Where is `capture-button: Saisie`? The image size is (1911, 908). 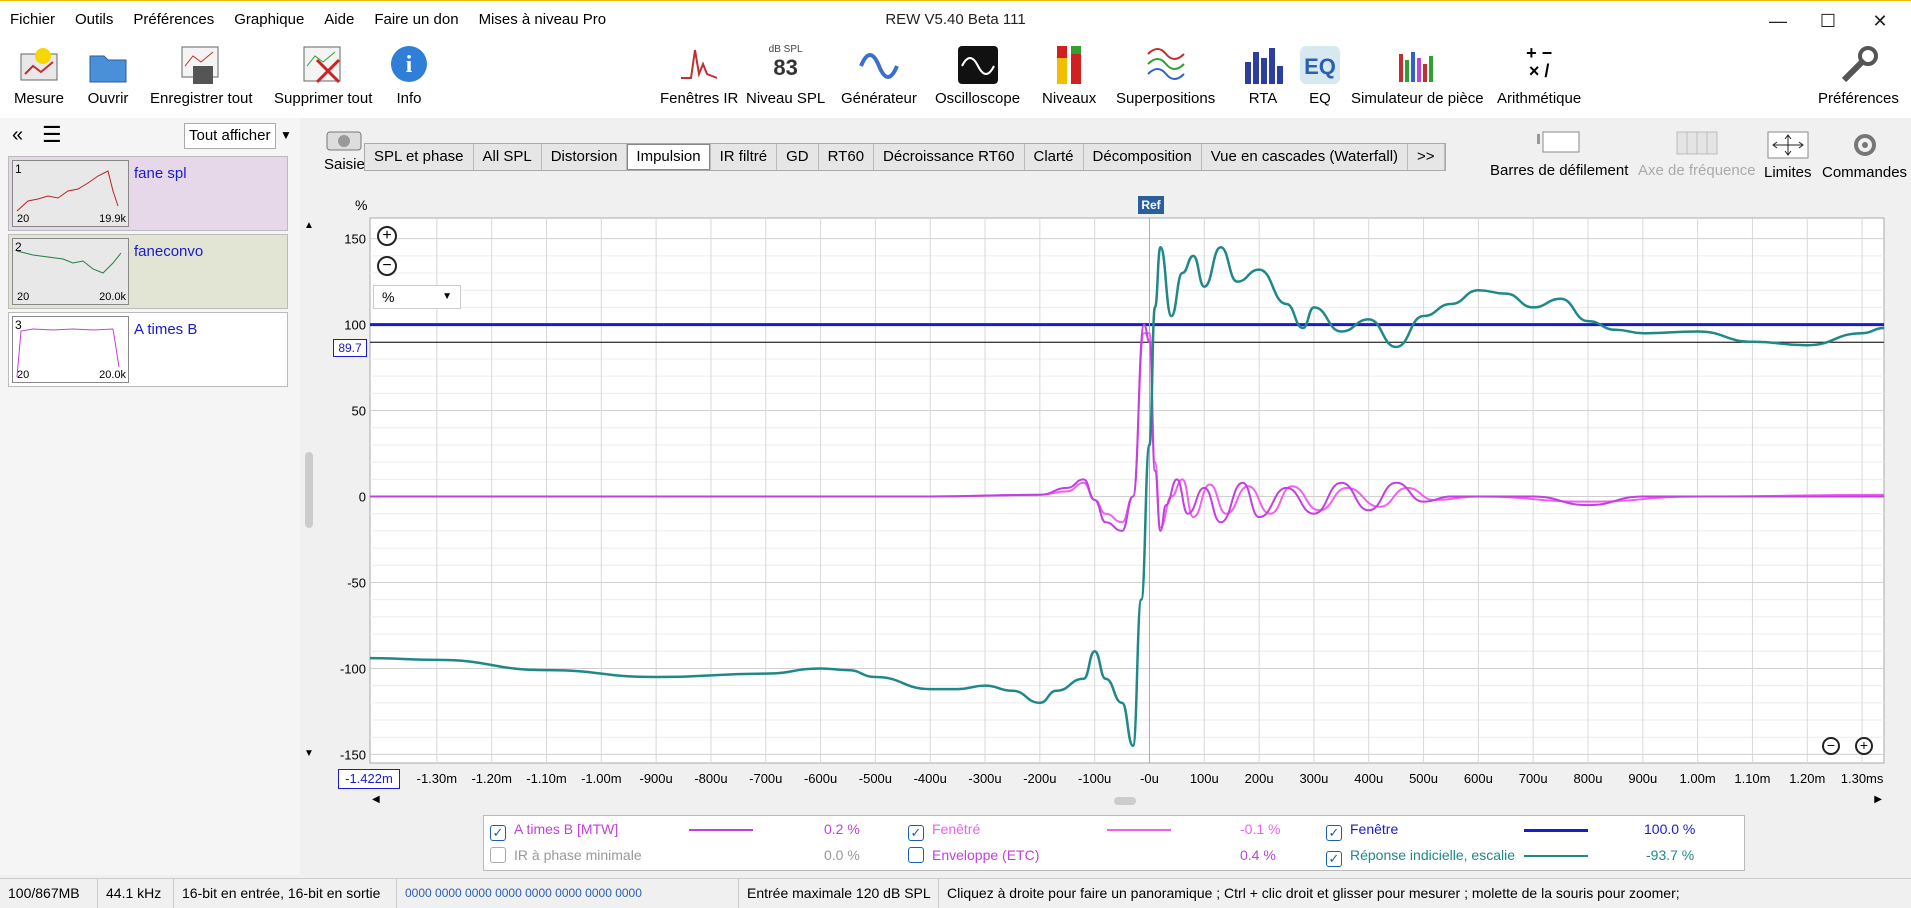 capture-button: Saisie is located at coordinates (344, 150).